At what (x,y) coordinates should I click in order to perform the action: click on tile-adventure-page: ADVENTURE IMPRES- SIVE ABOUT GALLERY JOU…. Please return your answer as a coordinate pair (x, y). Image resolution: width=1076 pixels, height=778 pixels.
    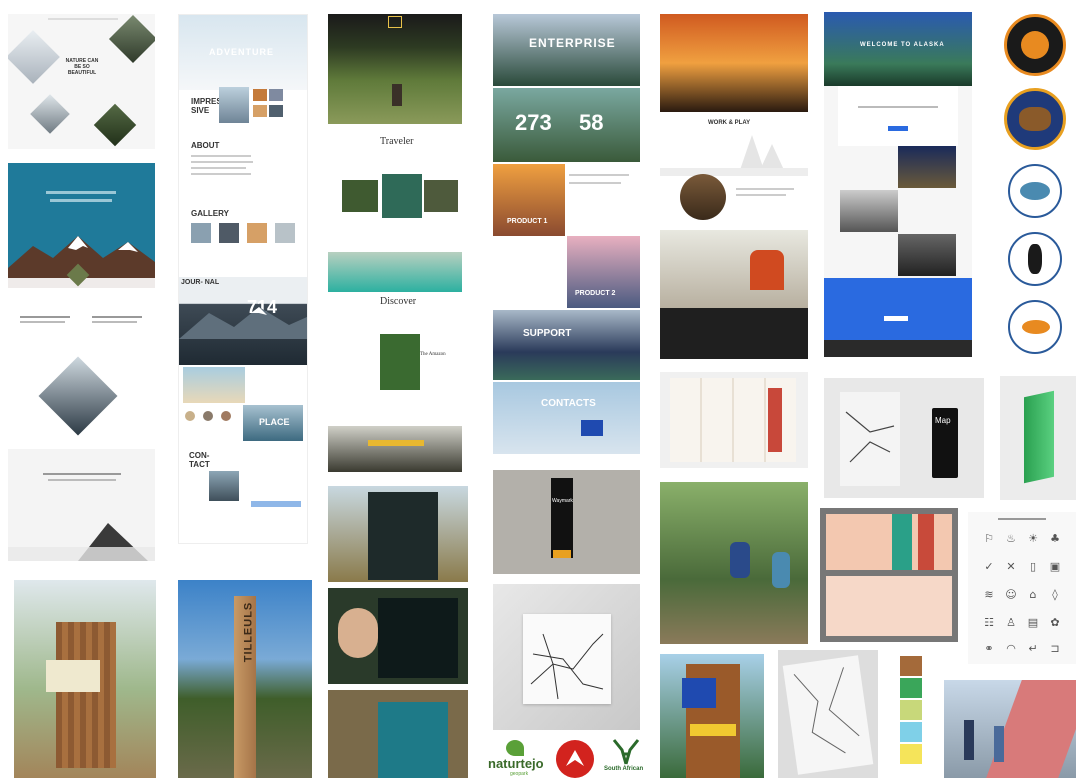
    Looking at the image, I should click on (243, 279).